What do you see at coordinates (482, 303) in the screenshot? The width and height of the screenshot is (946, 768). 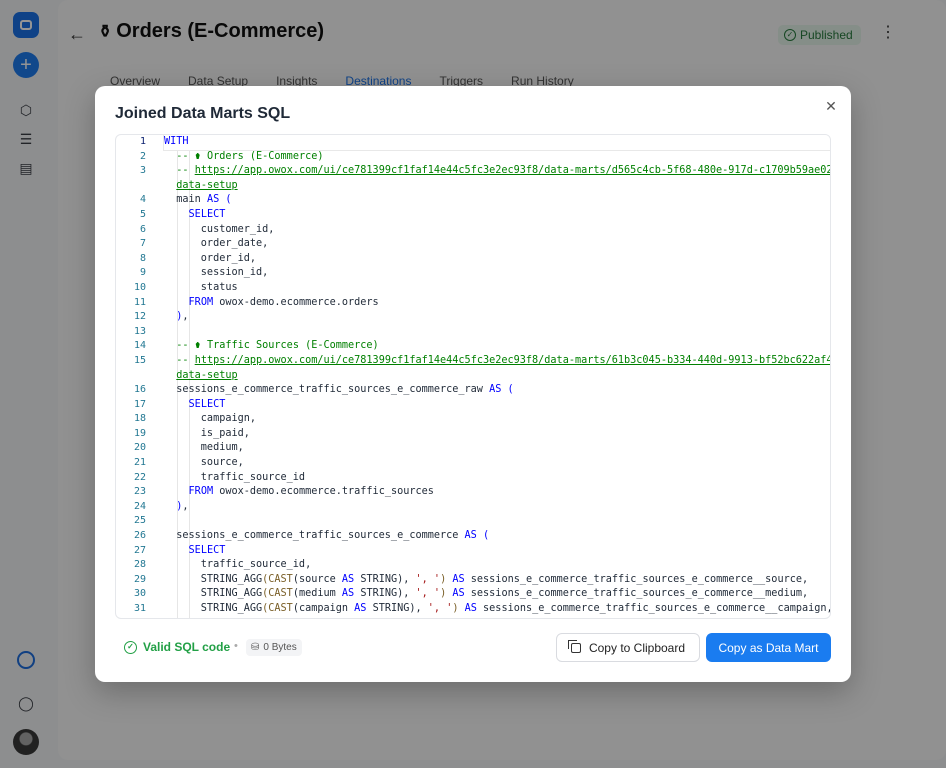 I see `code-line: 11 FROM owox-demo.ecommerce.orders` at bounding box center [482, 303].